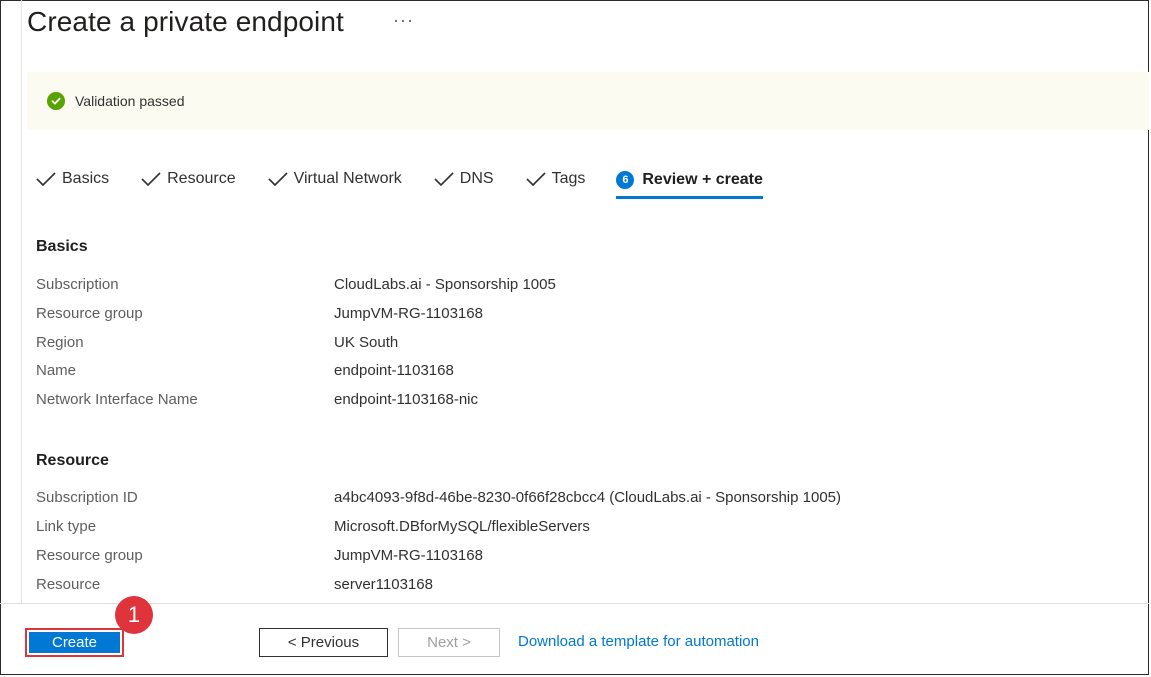 This screenshot has height=677, width=1151. What do you see at coordinates (366, 342) in the screenshot?
I see `row-value: UK South` at bounding box center [366, 342].